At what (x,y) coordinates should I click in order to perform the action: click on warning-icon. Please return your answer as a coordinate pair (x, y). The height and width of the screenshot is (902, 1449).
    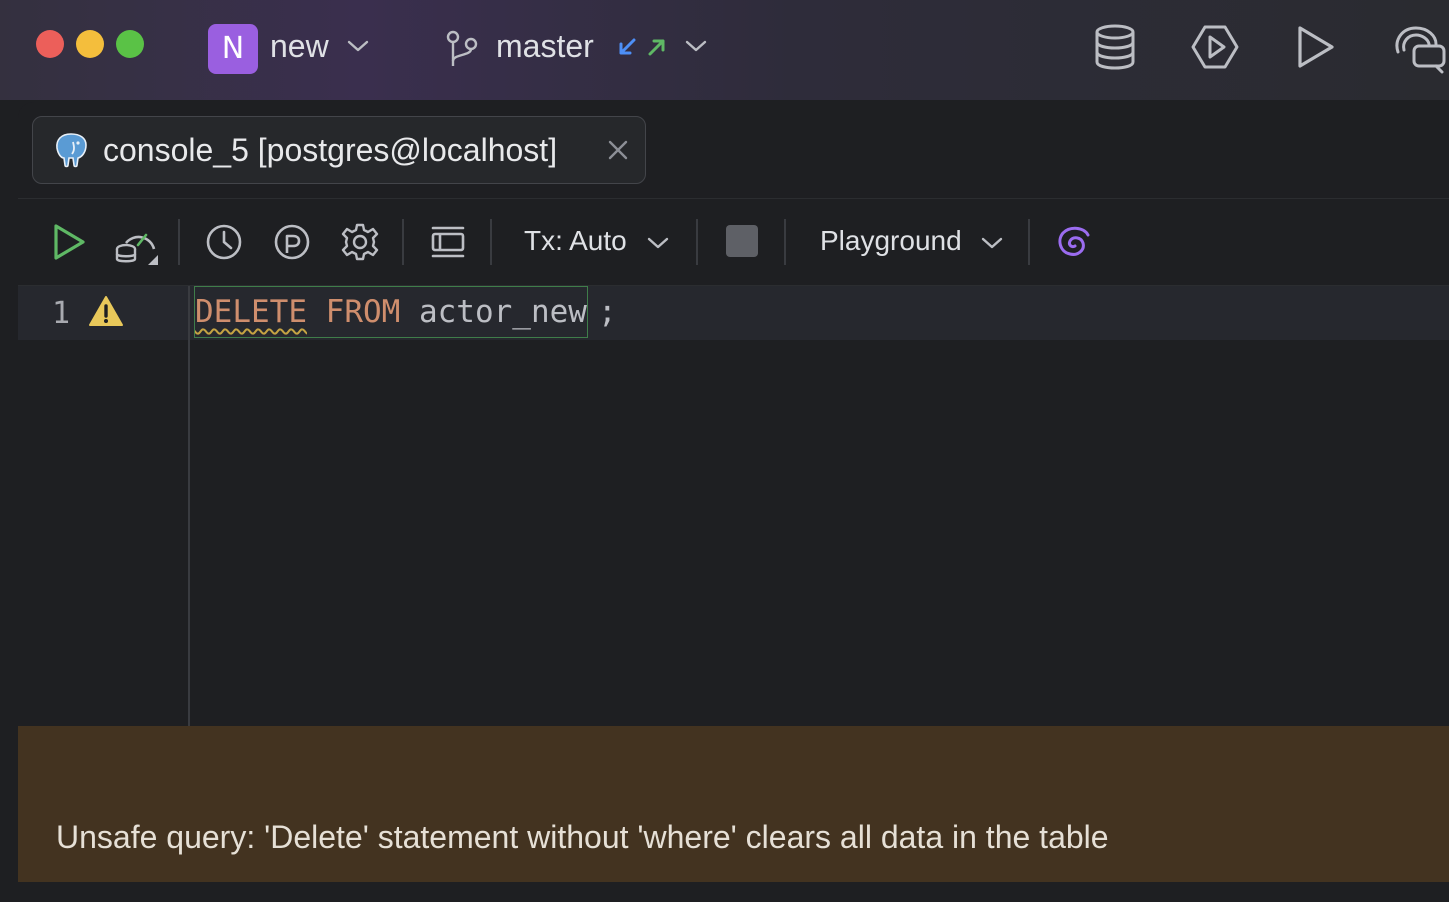
    Looking at the image, I should click on (106, 311).